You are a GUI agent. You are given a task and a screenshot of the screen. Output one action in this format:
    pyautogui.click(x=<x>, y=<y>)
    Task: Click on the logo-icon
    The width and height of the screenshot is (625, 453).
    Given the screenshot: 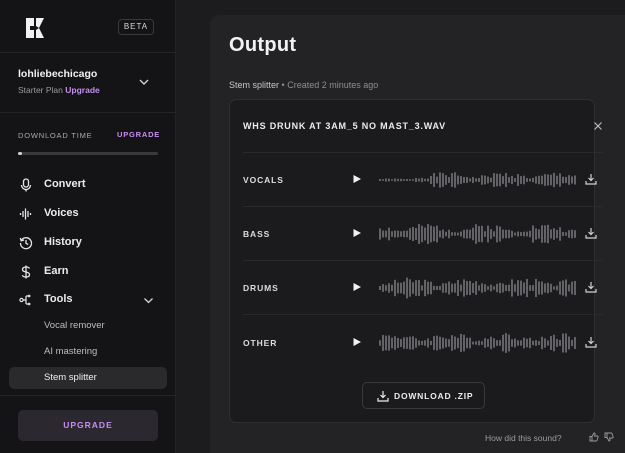 What is the action you would take?
    pyautogui.click(x=35, y=28)
    